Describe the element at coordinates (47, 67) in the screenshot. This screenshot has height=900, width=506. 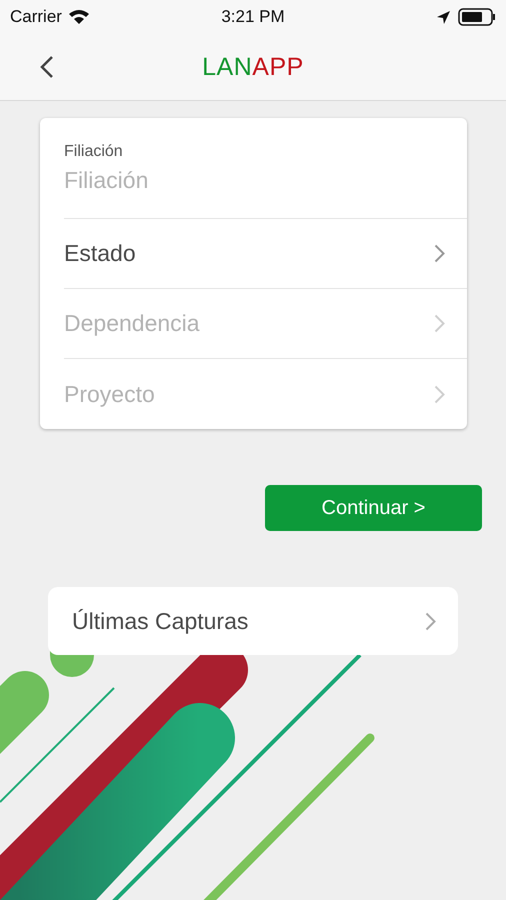
I see `back-icon` at that location.